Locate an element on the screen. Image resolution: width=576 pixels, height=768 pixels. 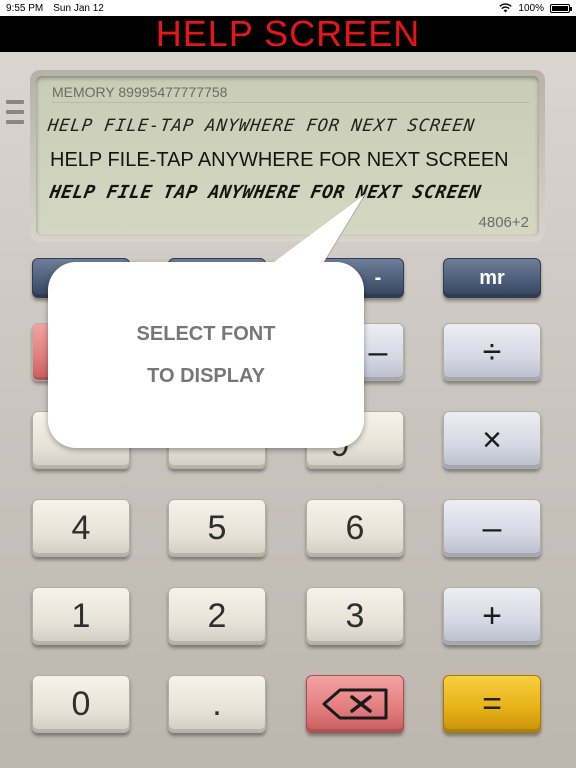
counter-readout: 4806+2 is located at coordinates (503, 222).